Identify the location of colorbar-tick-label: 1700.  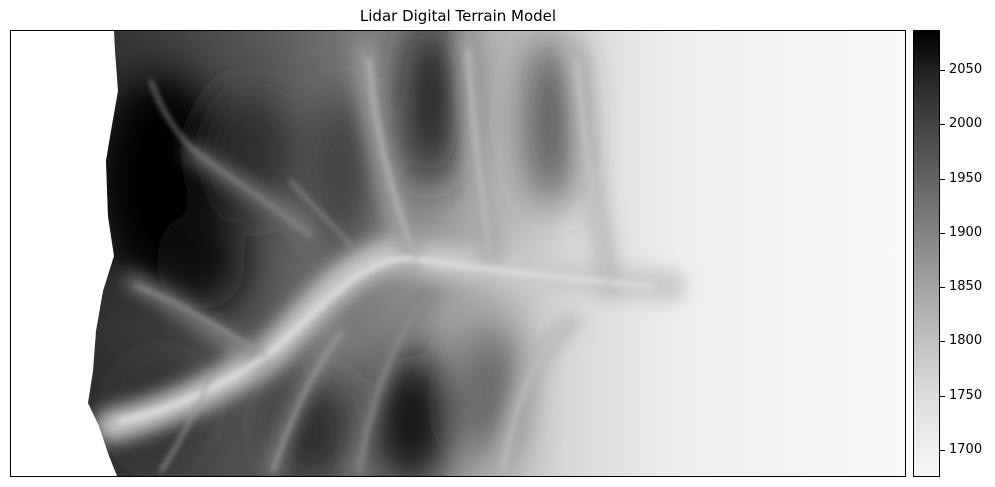
(966, 449).